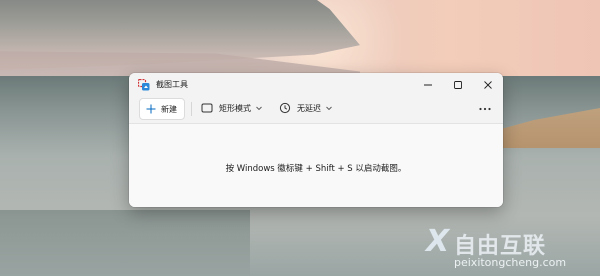  Describe the element at coordinates (316, 169) in the screenshot. I see `shortcut-hint: 按 Windows 徽标键 + Shift + S 以启动截图。` at that location.